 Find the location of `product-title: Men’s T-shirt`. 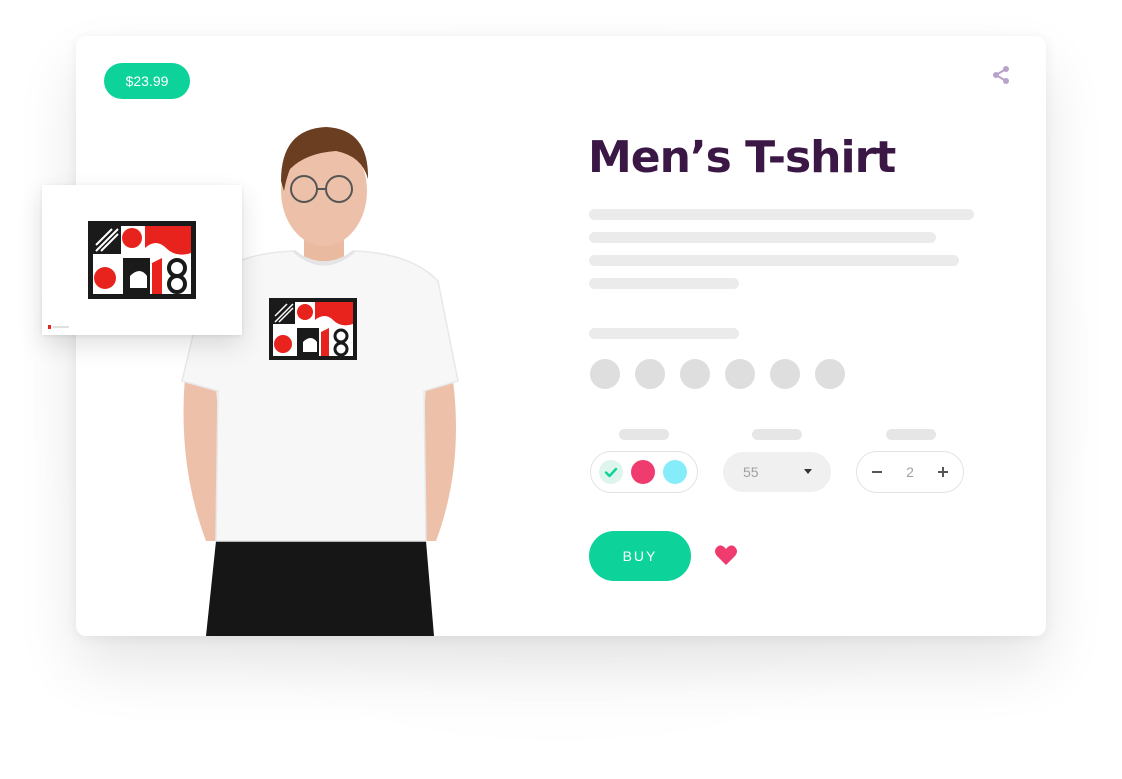

product-title: Men’s T-shirt is located at coordinates (742, 157).